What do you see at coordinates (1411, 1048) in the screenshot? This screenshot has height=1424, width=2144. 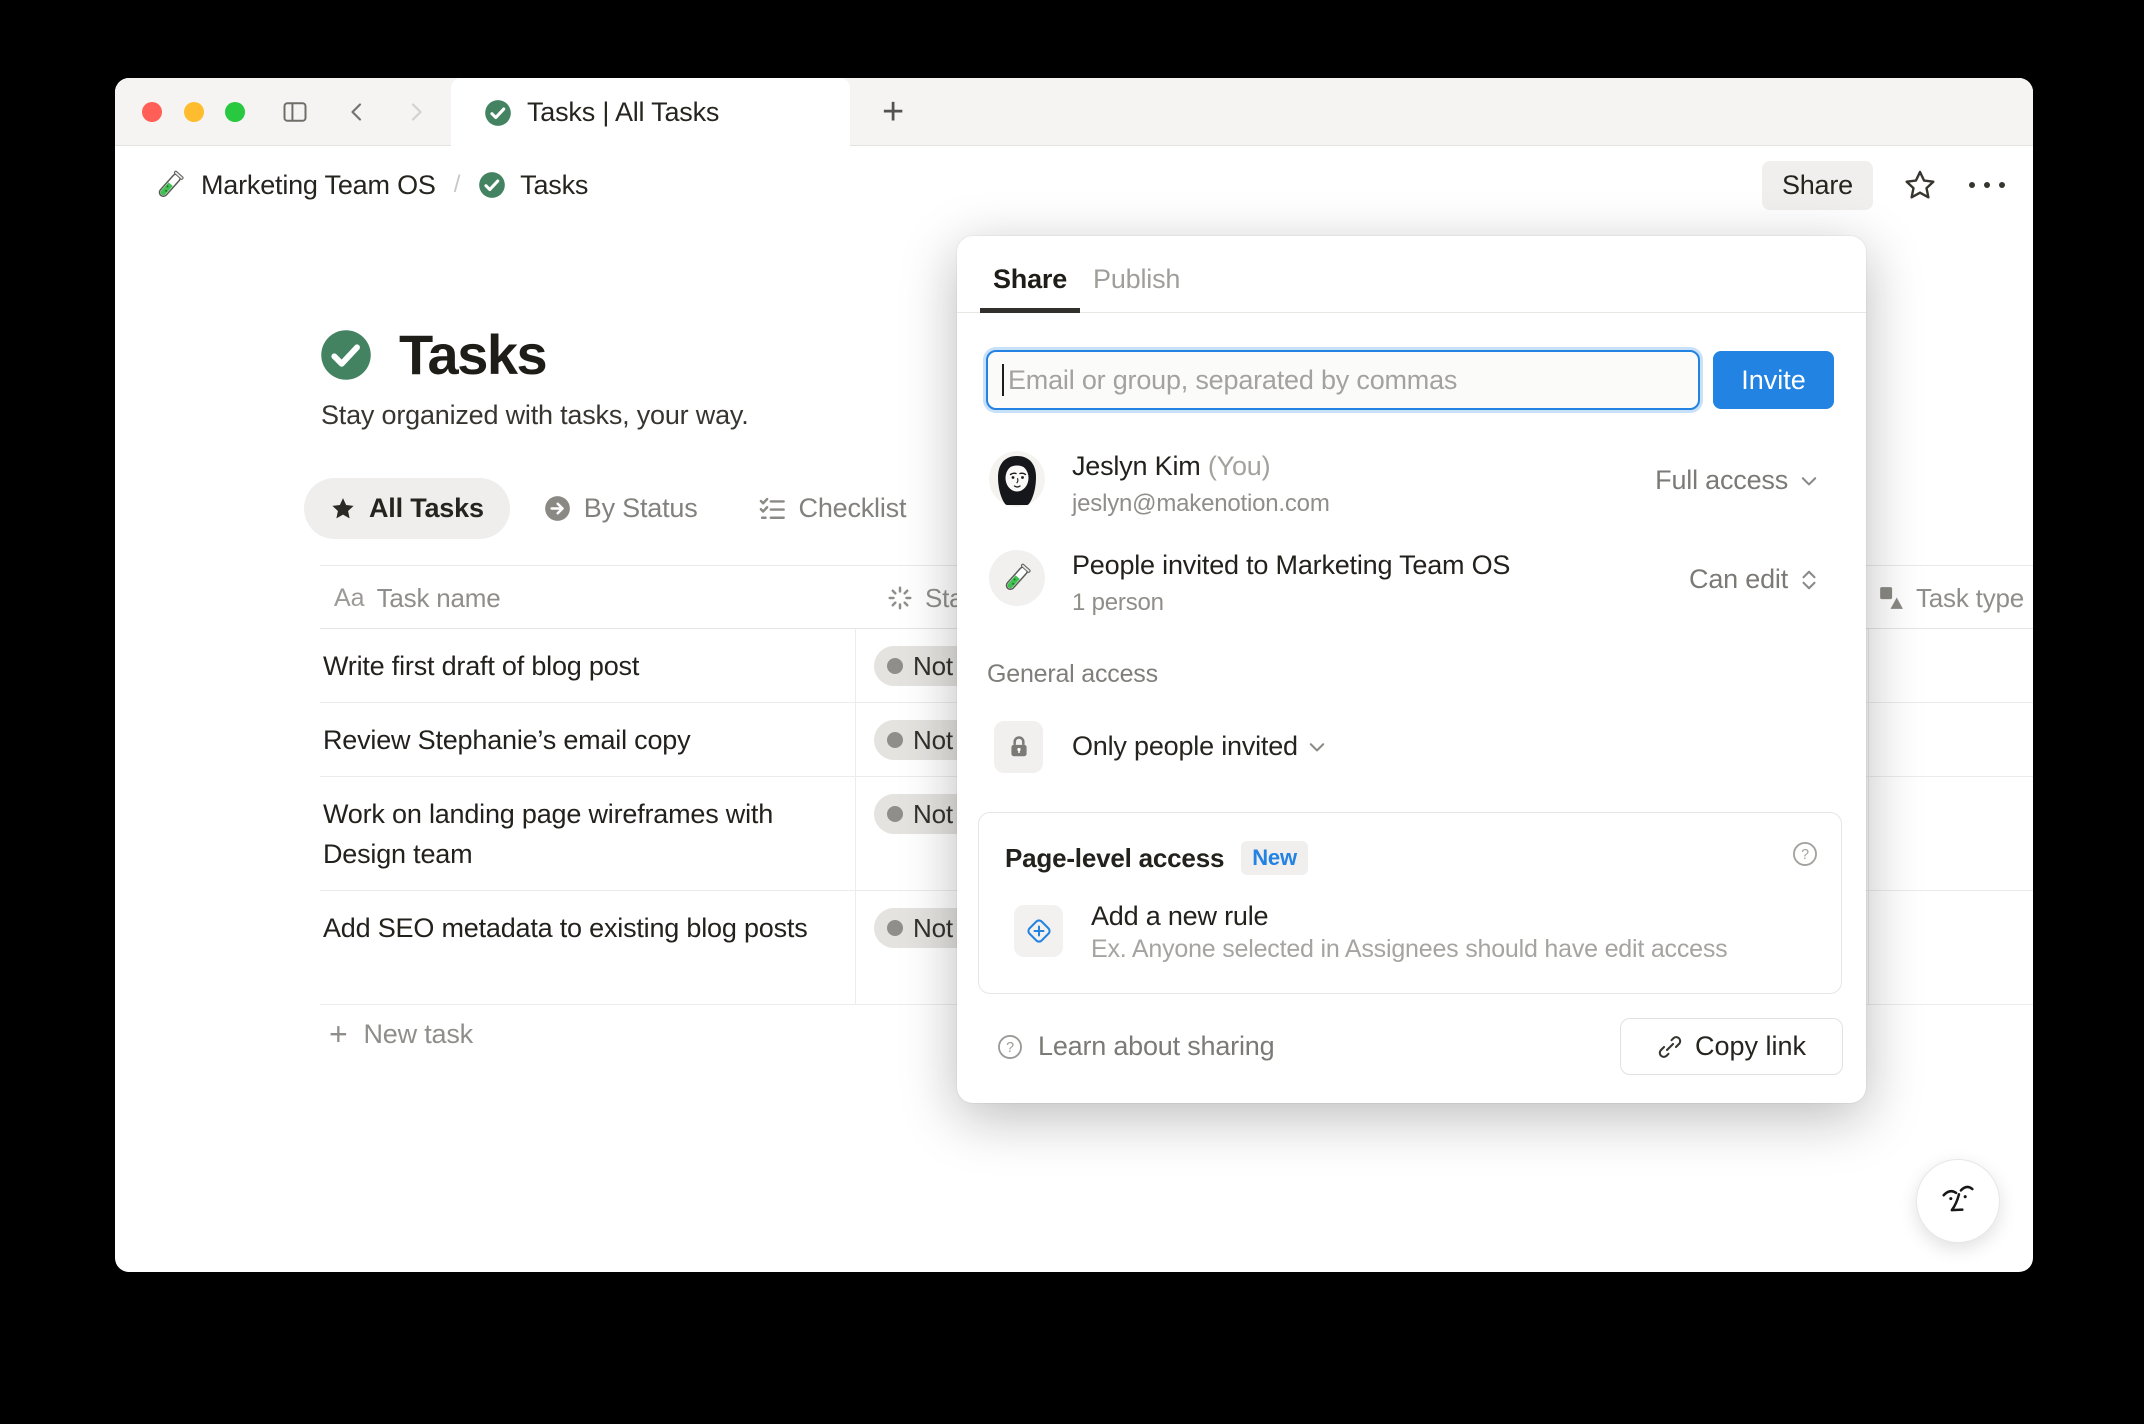 I see `share-dialog-footer: ? Learn about sharing Copy link` at bounding box center [1411, 1048].